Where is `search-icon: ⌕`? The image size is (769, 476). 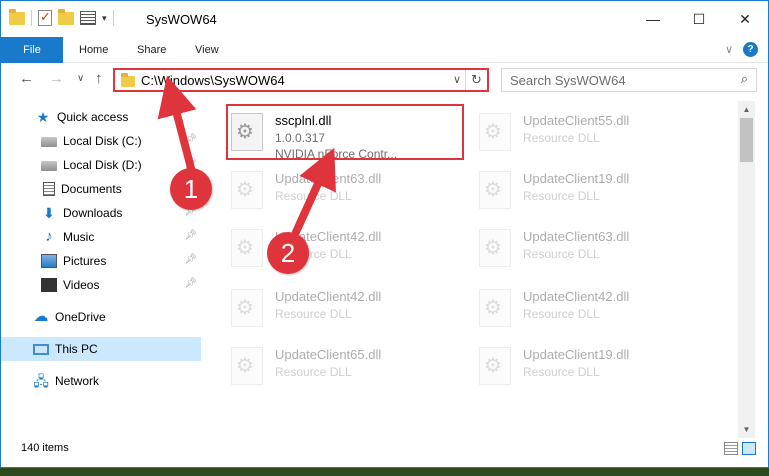
search-icon: ⌕ is located at coordinates (744, 78).